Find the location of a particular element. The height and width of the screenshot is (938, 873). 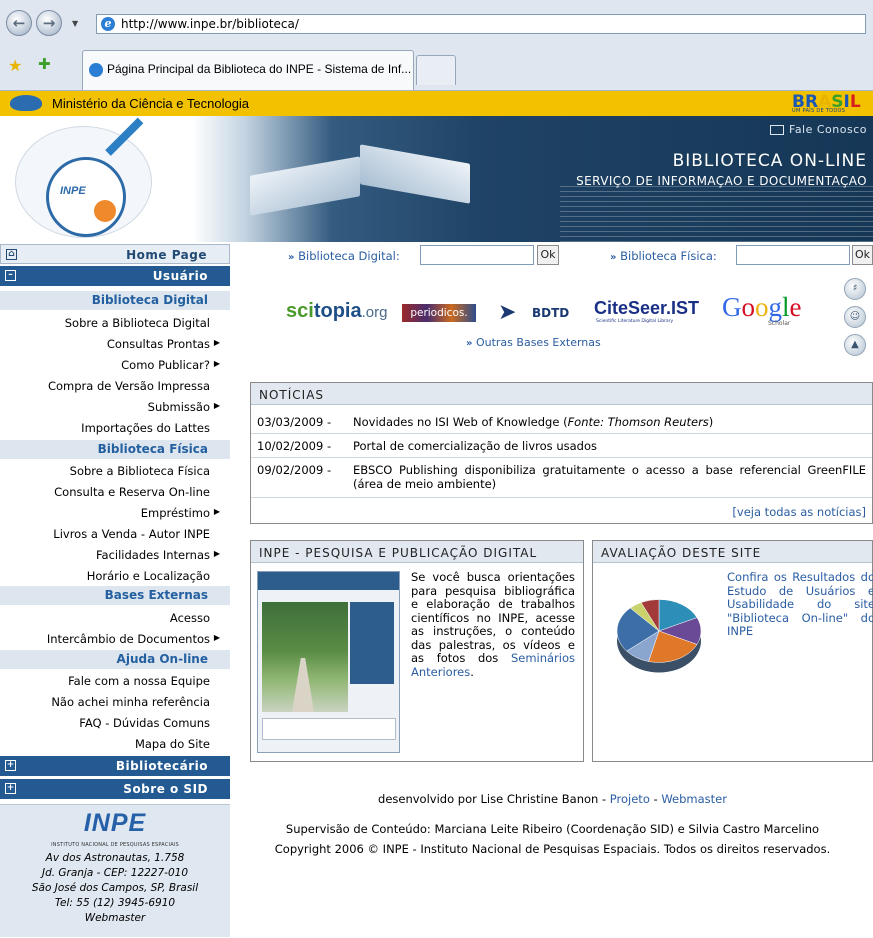

sidebar-item-como-publicar: Como Publicar? ▶ is located at coordinates (115, 365).